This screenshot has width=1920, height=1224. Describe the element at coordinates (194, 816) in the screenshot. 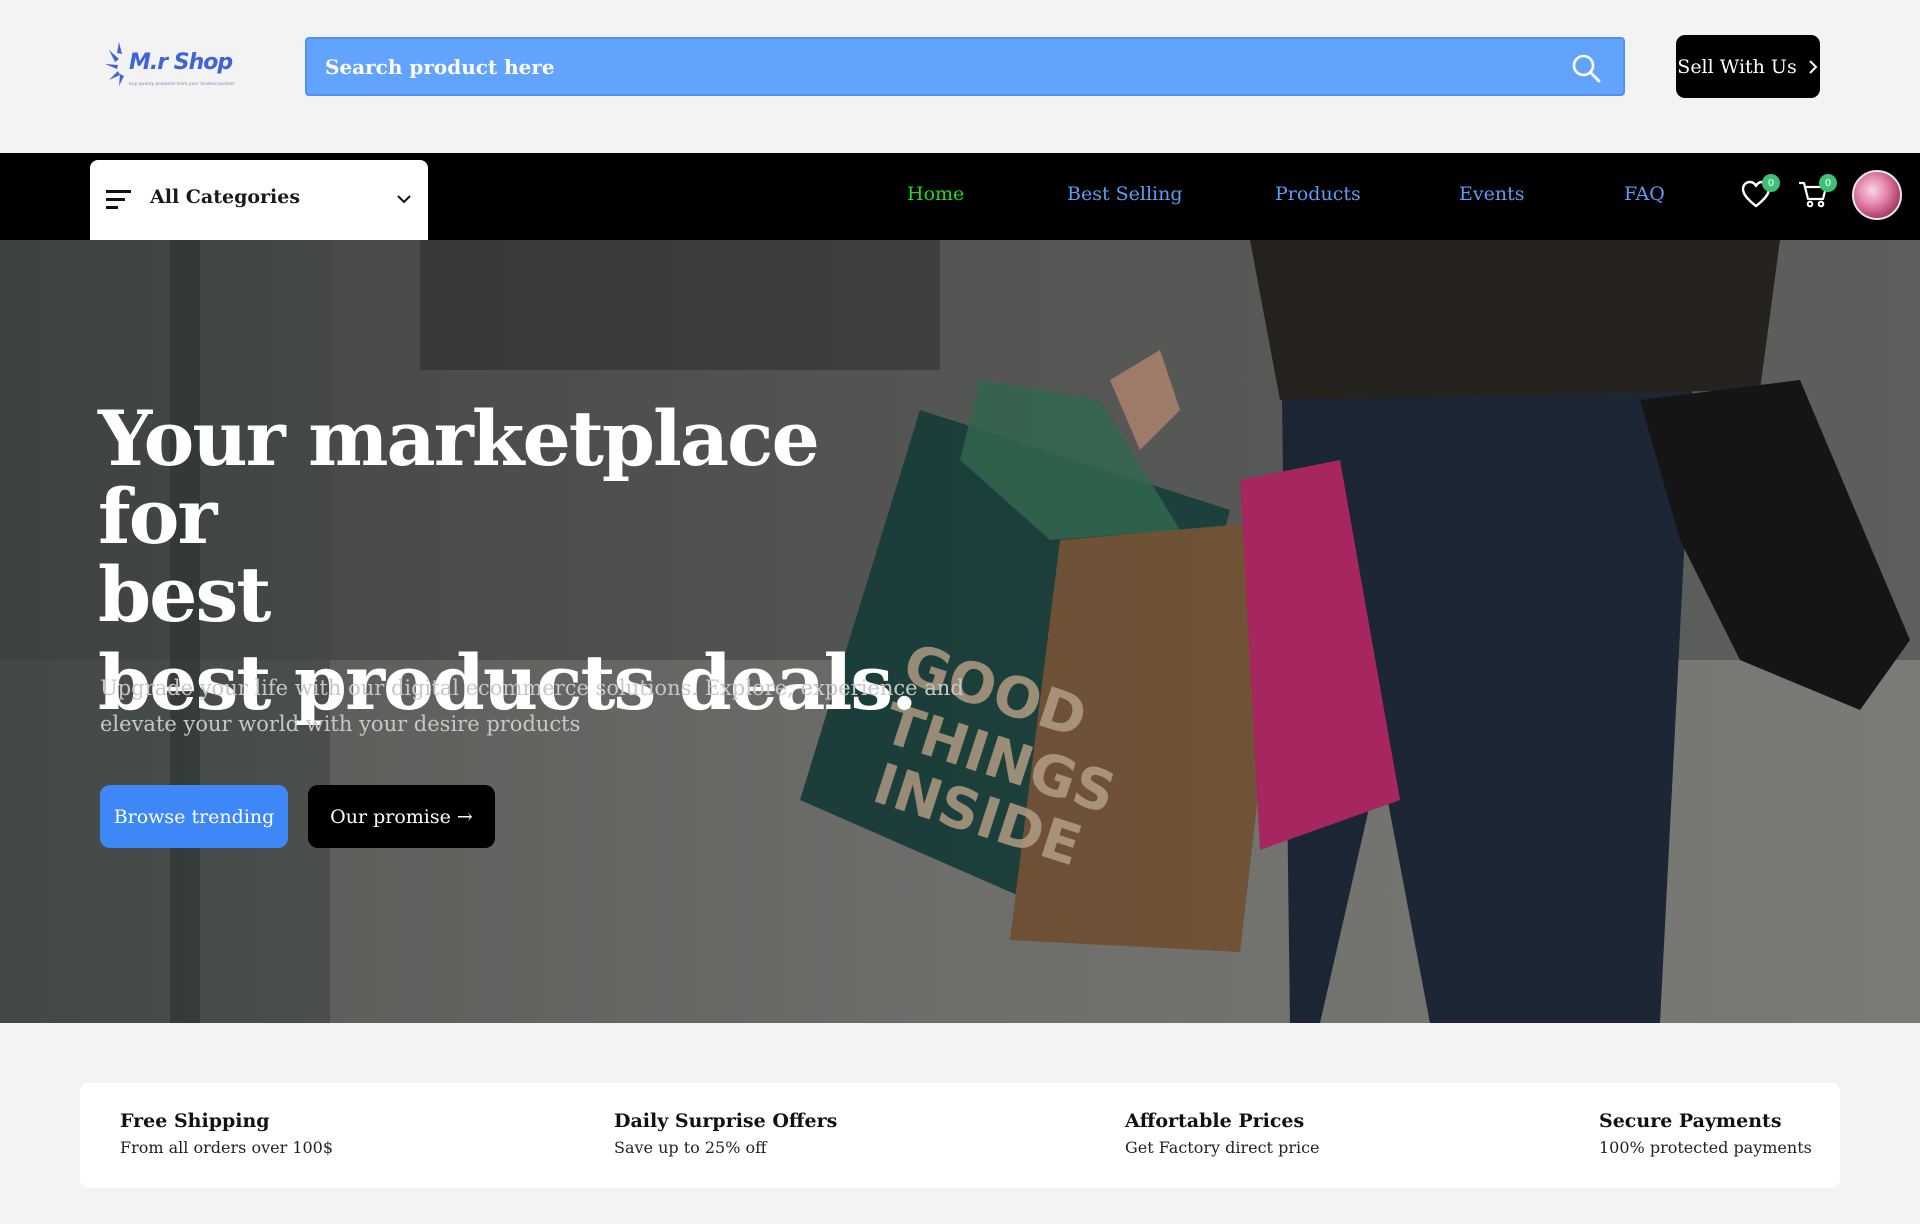

I see `browse-trending-button: Browse trending` at that location.